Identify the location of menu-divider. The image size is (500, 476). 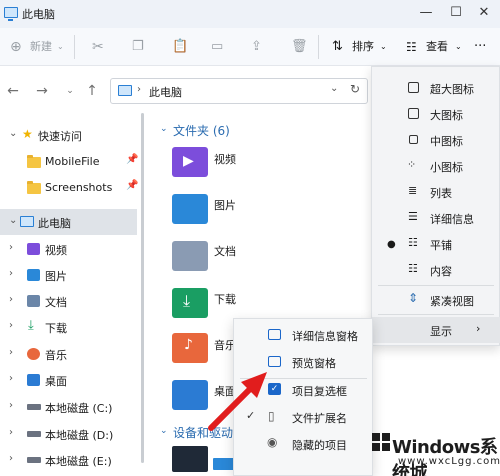
(436, 285).